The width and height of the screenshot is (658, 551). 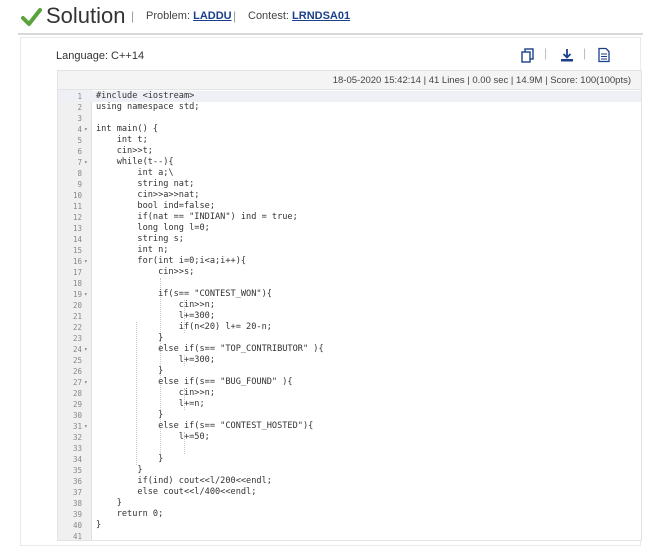 What do you see at coordinates (135, 173) in the screenshot?
I see `code-text: int a;\` at bounding box center [135, 173].